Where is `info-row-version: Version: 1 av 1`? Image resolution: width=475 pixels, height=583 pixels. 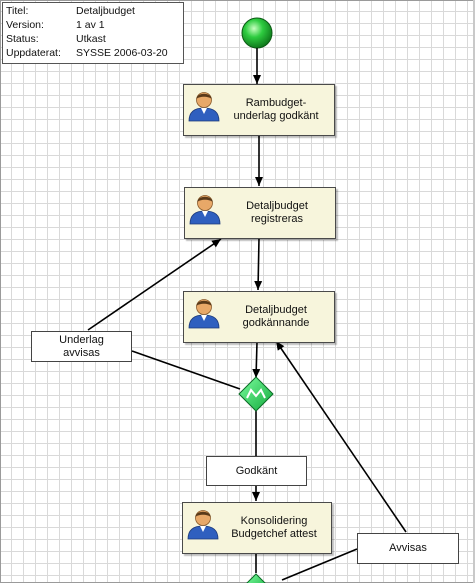 info-row-version: Version: 1 av 1 is located at coordinates (55, 25).